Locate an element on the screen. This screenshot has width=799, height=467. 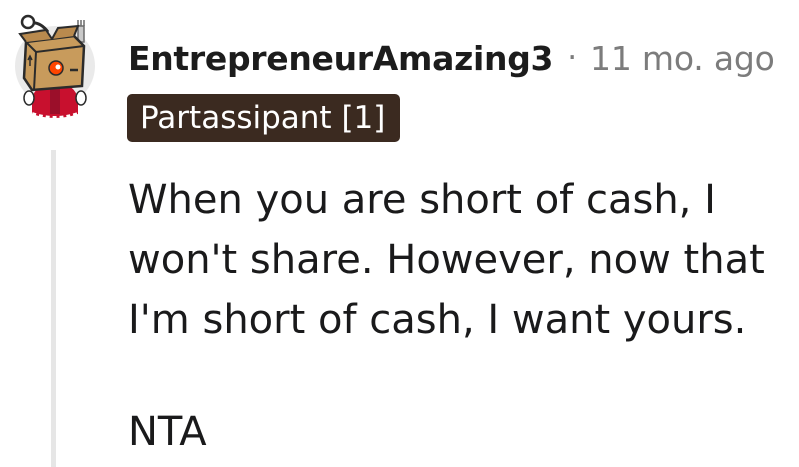
thread-collapse-line is located at coordinates (53, 308).